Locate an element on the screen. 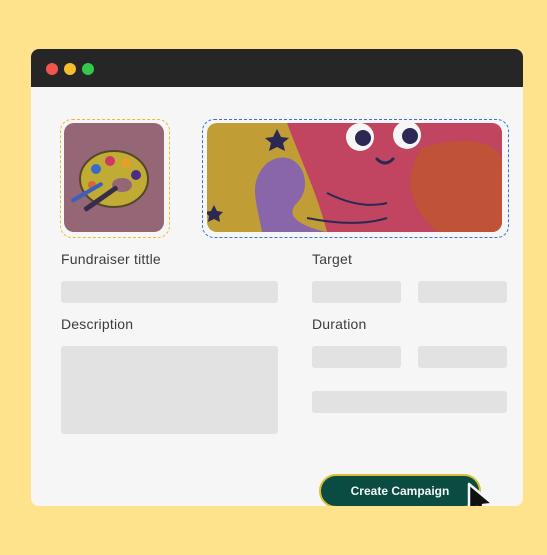  banner-illustration is located at coordinates (354, 177).